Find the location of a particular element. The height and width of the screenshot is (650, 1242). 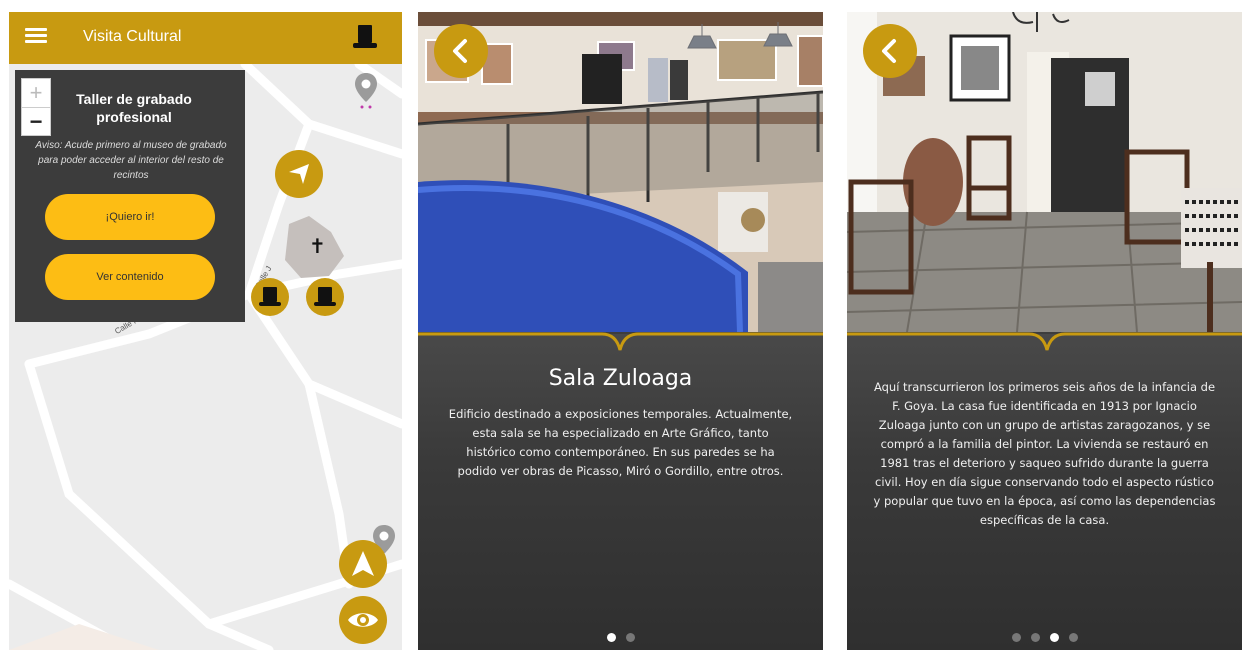

navigation-arrow-icon is located at coordinates (299, 174).